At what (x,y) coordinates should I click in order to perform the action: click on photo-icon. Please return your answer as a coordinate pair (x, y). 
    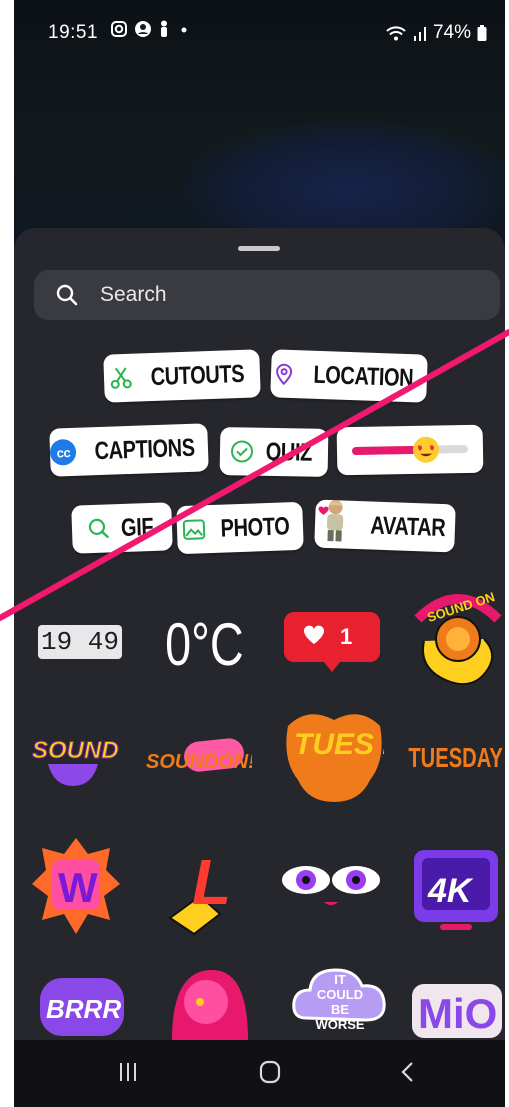
    Looking at the image, I should click on (194, 529).